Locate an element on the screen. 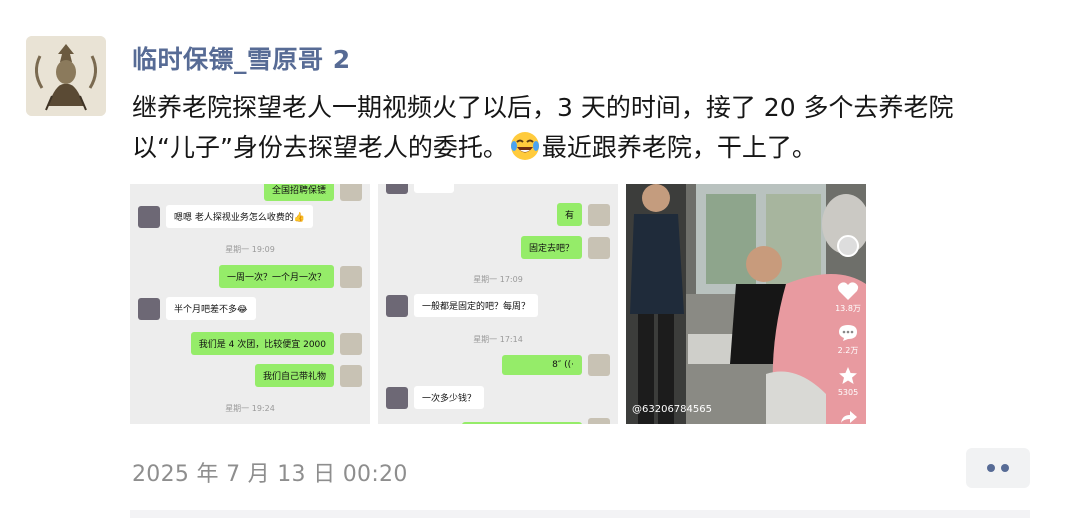  more-actions-button is located at coordinates (998, 468).